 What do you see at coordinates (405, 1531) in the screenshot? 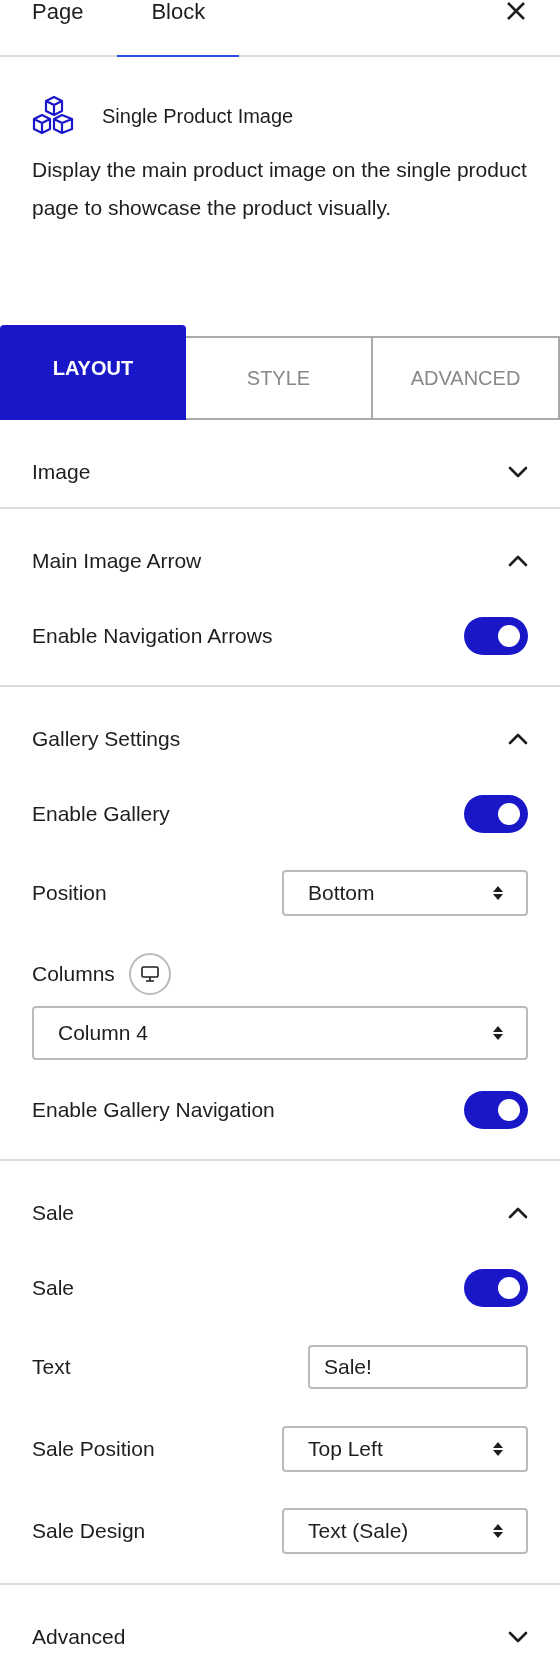
I see `select-dropdown: Text (Sale)` at bounding box center [405, 1531].